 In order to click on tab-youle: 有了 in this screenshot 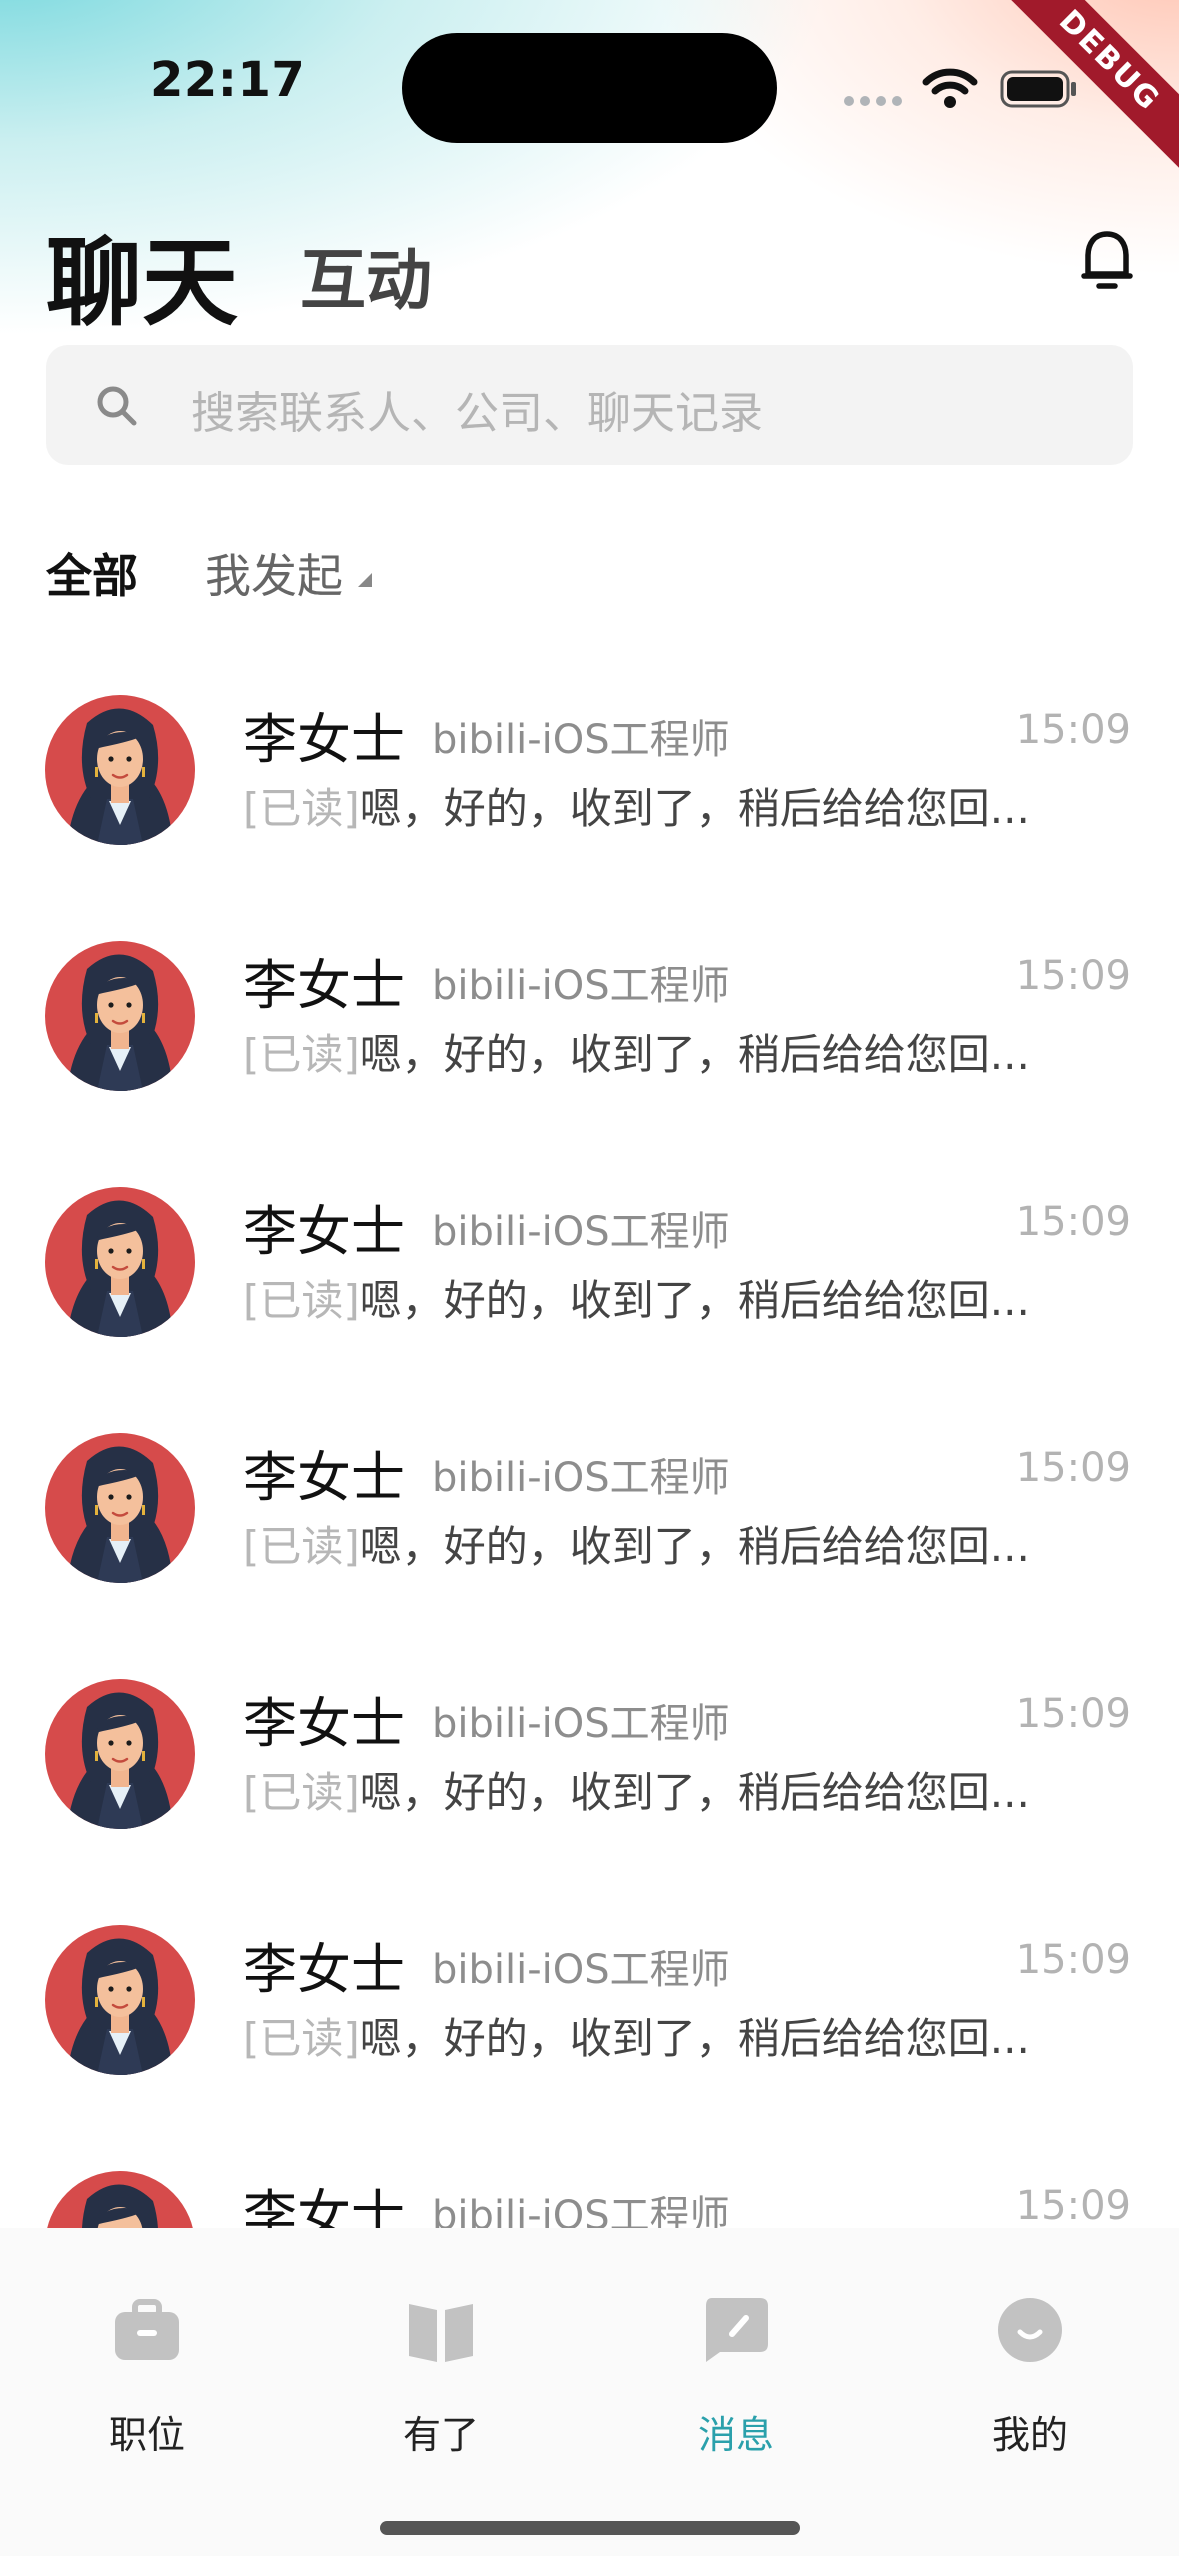, I will do `click(441, 2376)`.